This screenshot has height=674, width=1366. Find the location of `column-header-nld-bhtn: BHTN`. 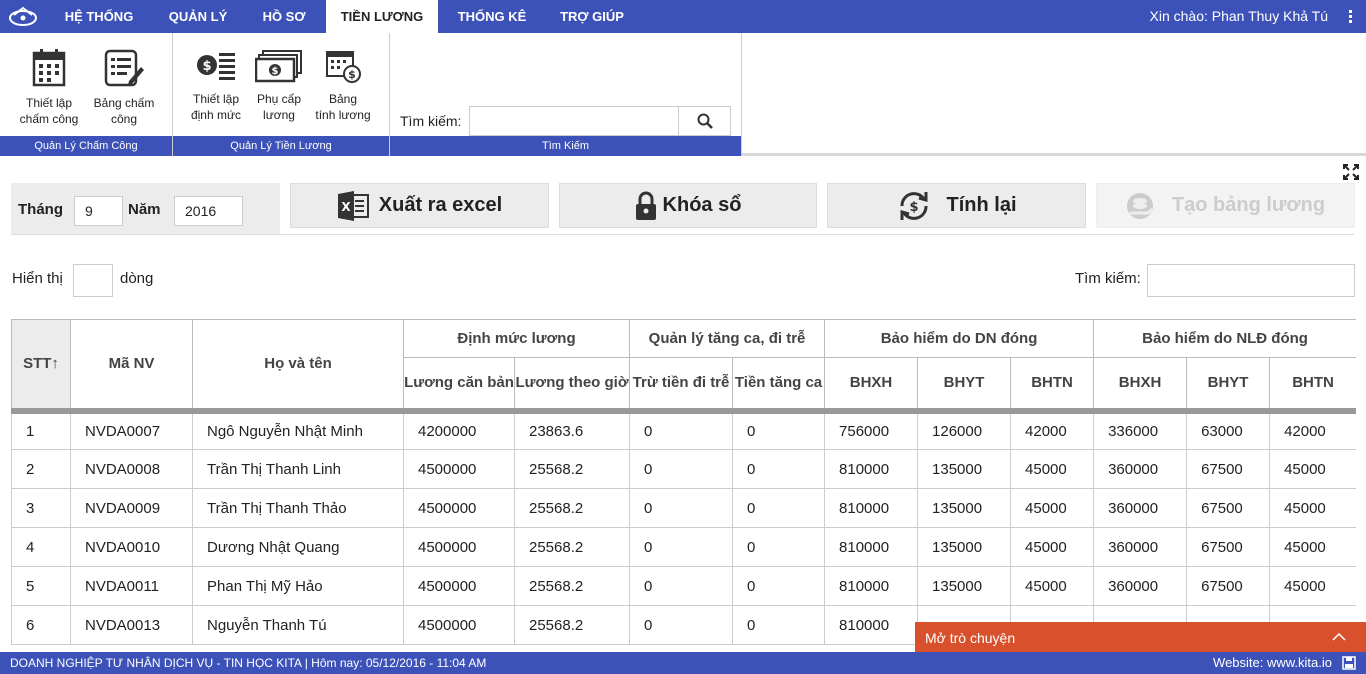

column-header-nld-bhtn: BHTN is located at coordinates (1312, 385).